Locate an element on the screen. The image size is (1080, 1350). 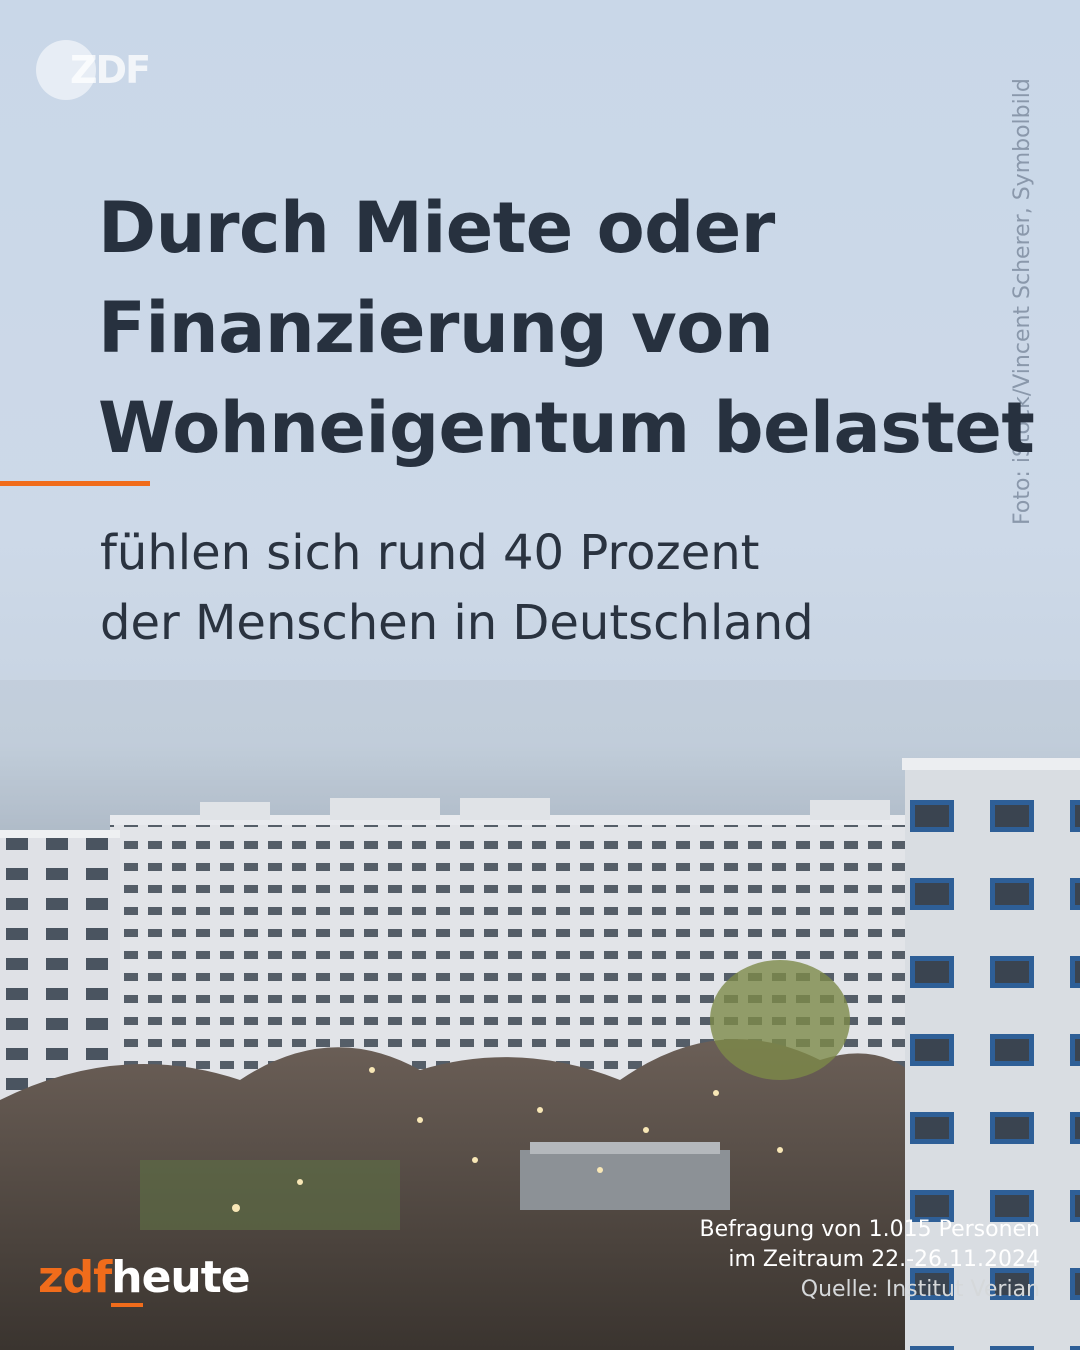
survey-period-text: im Zeitraum 22.-26.11.2024 is located at coordinates (884, 1259).